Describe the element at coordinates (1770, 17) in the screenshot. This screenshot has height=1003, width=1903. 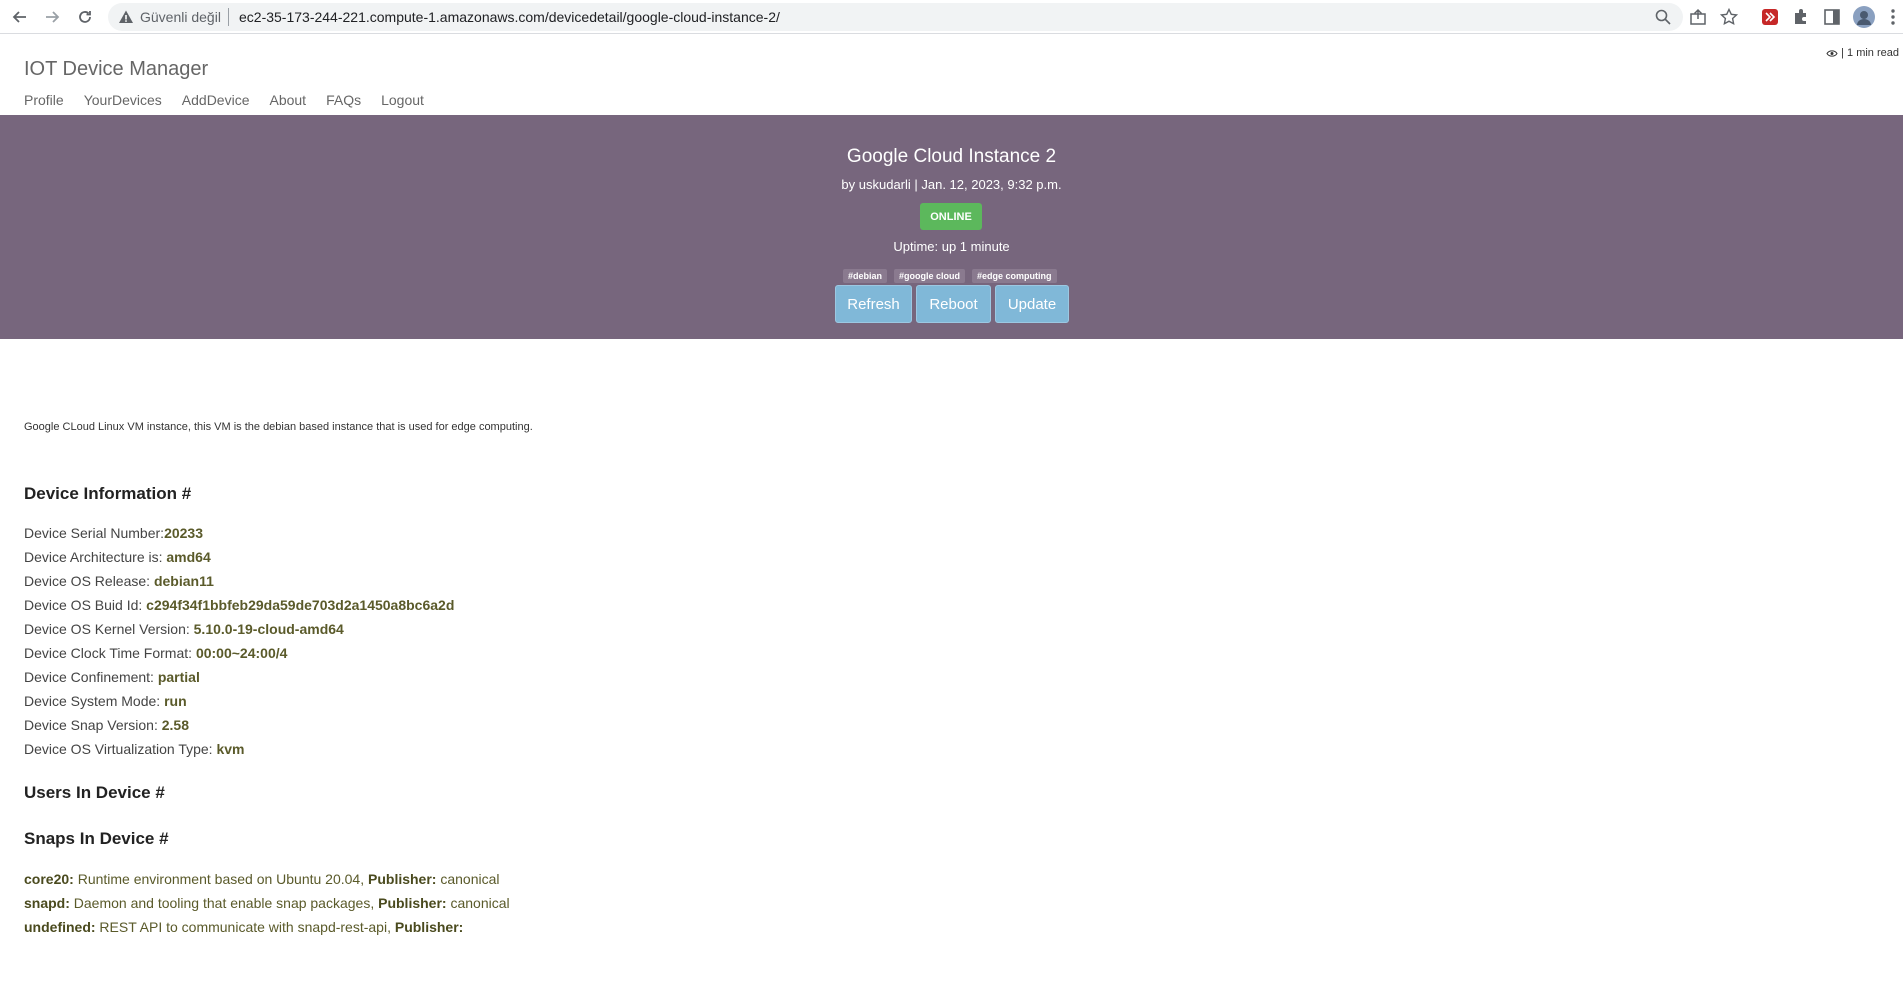
I see `extension-red-icon` at that location.